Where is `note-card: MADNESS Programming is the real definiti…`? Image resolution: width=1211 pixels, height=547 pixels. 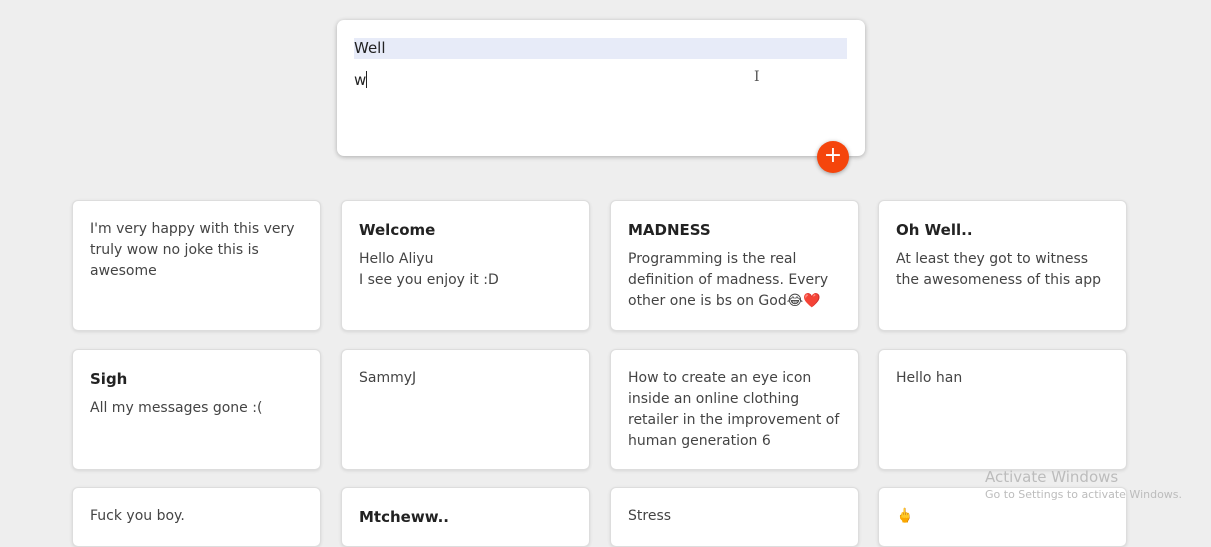
note-card: MADNESS Programming is the real definiti… is located at coordinates (734, 265).